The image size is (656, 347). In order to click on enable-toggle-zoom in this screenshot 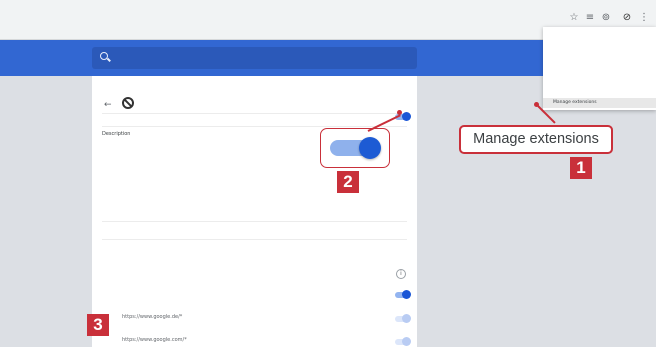, I will do `click(355, 148)`.